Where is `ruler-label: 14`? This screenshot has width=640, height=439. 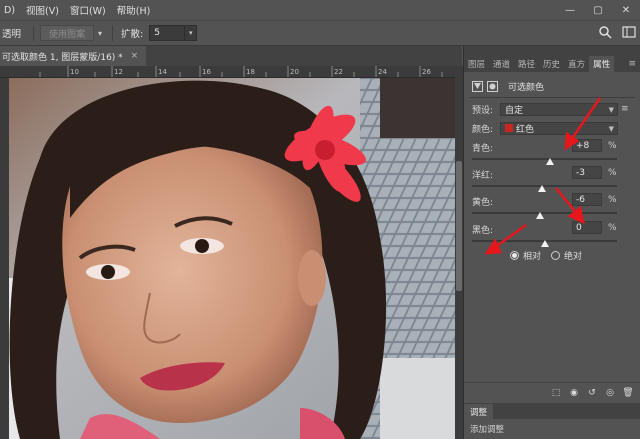
ruler-label: 14 is located at coordinates (162, 72).